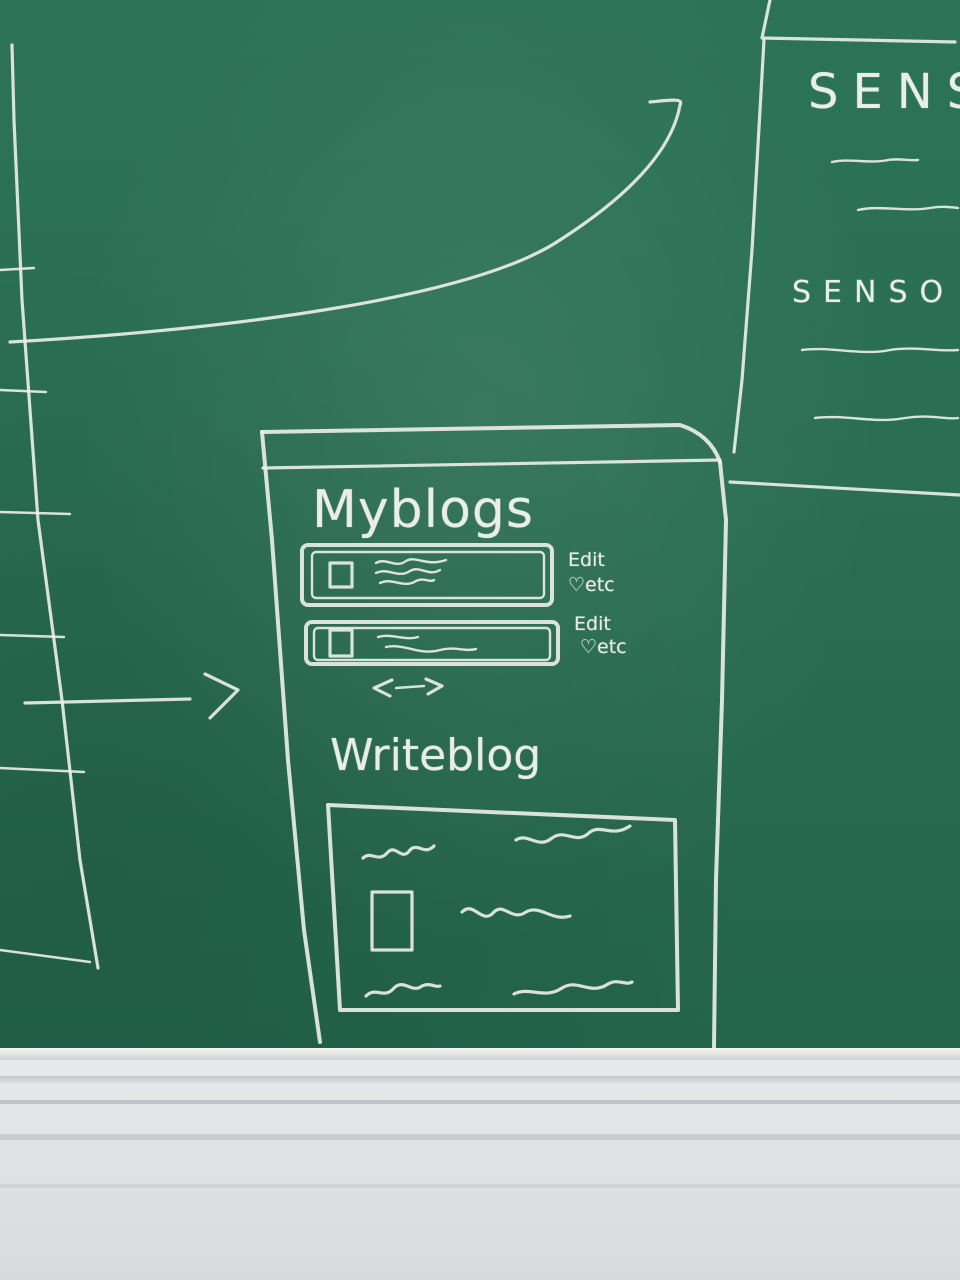  I want to click on write-blog-image-icon, so click(392, 921).